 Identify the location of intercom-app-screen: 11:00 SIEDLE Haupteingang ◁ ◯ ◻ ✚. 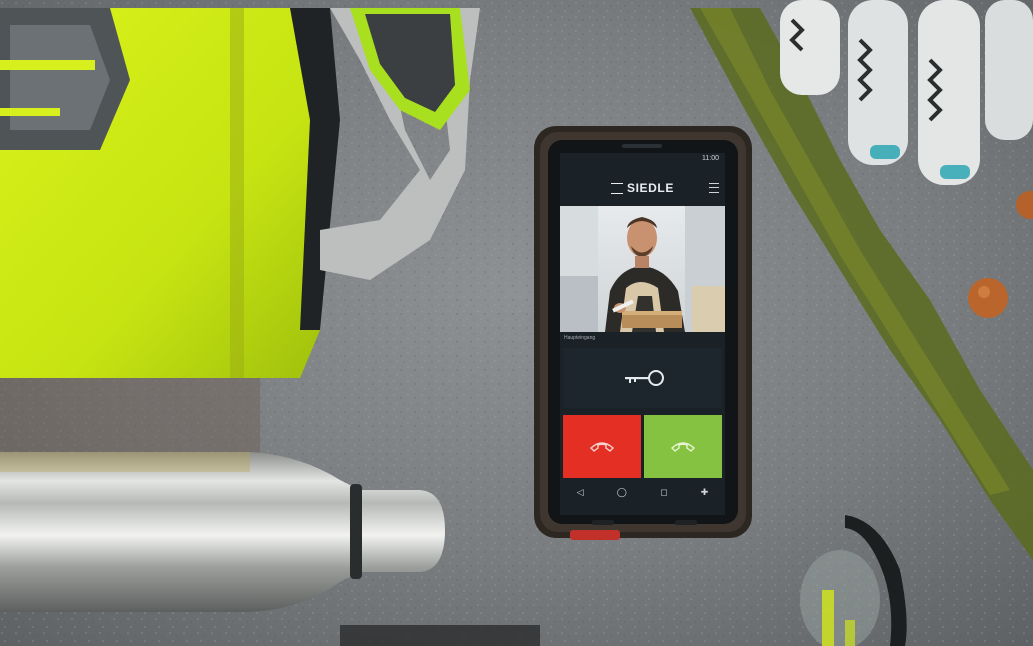
(642, 334).